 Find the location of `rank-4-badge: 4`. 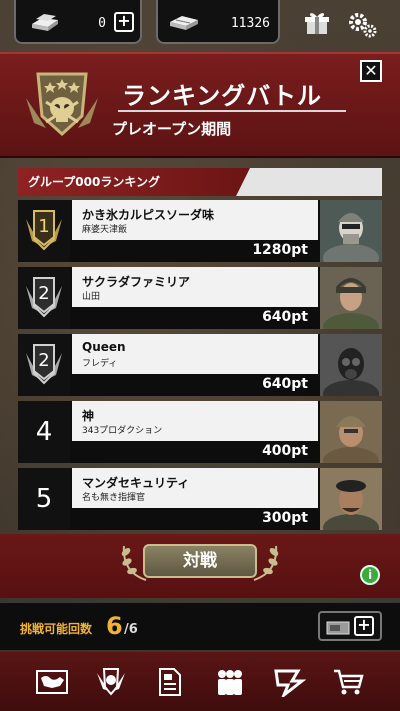

rank-4-badge: 4 is located at coordinates (44, 432).